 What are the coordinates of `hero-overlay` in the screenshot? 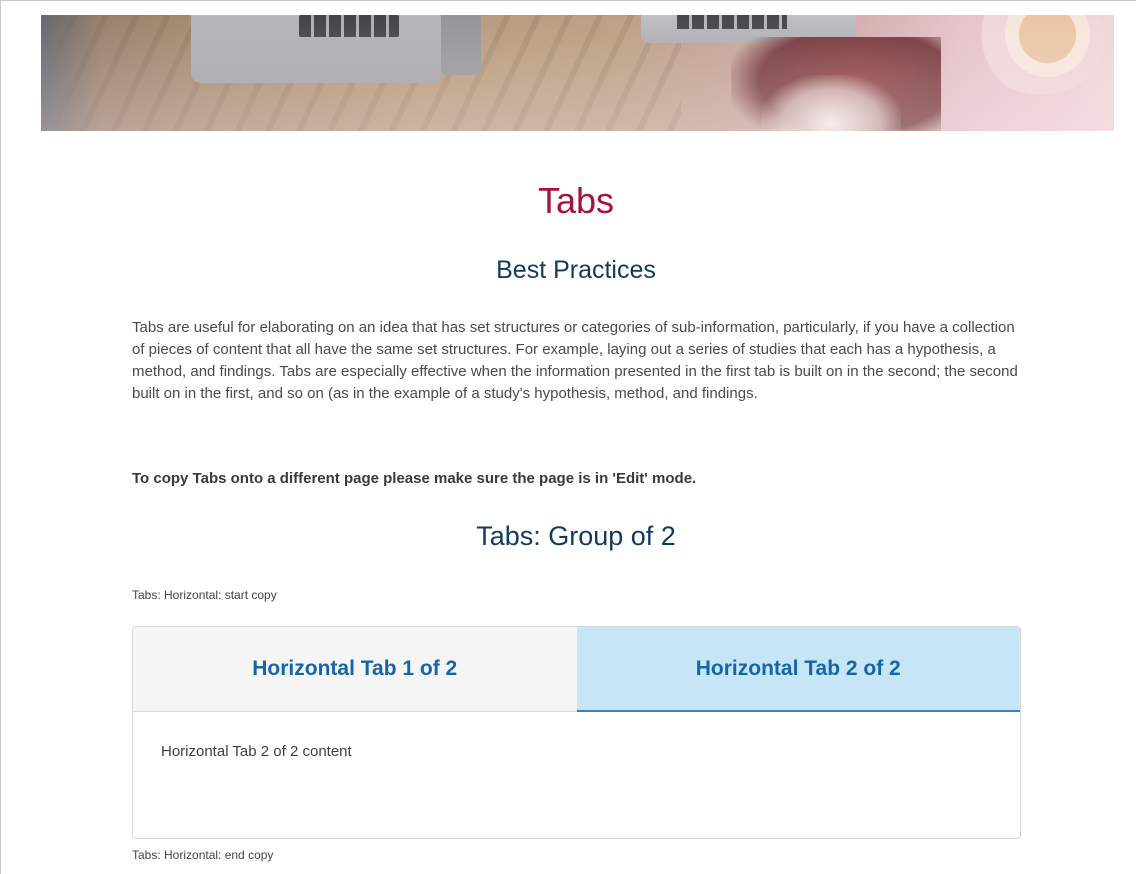 It's located at (577, 73).